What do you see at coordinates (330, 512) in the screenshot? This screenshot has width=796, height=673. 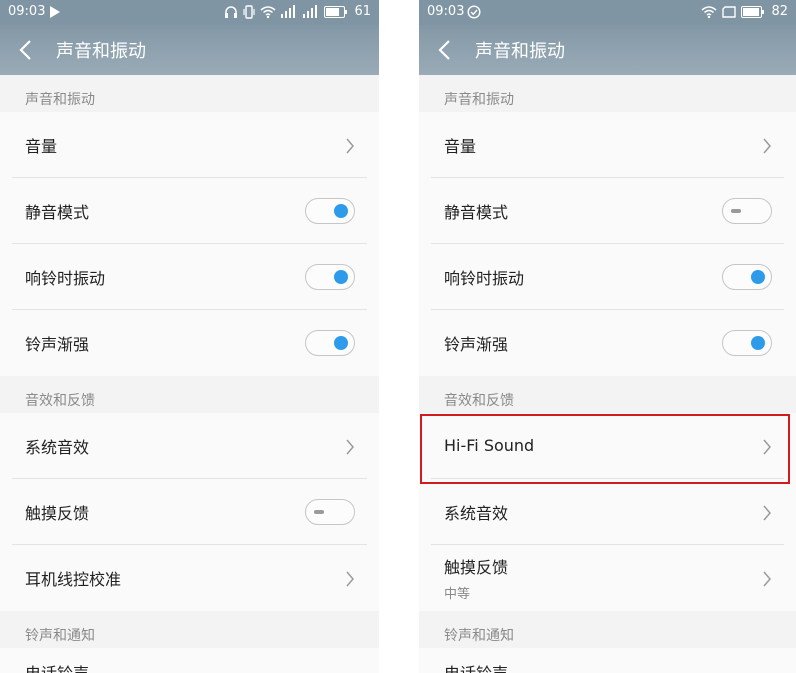 I see `touch-feedback-toggle` at bounding box center [330, 512].